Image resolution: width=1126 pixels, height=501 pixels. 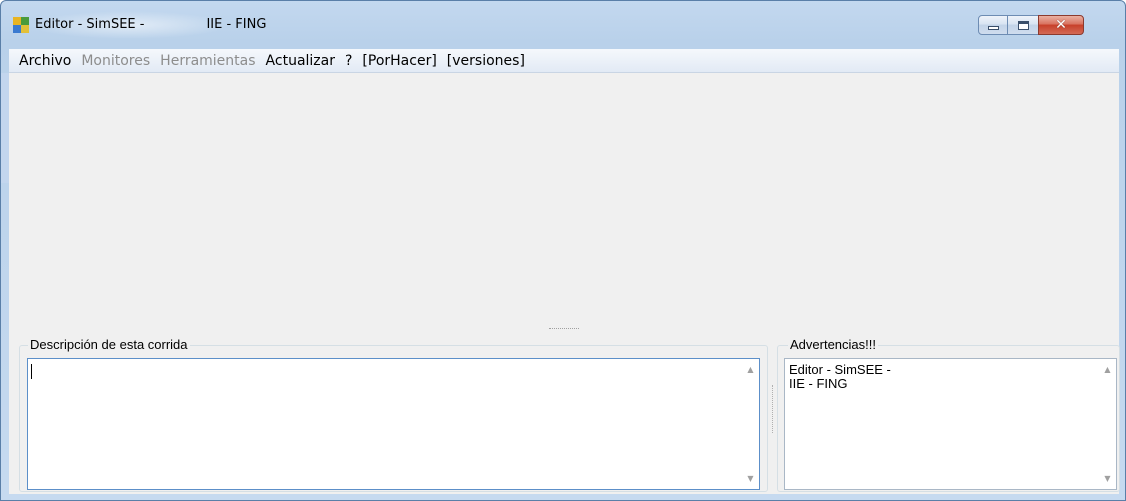 I want to click on text-caret, so click(x=31, y=371).